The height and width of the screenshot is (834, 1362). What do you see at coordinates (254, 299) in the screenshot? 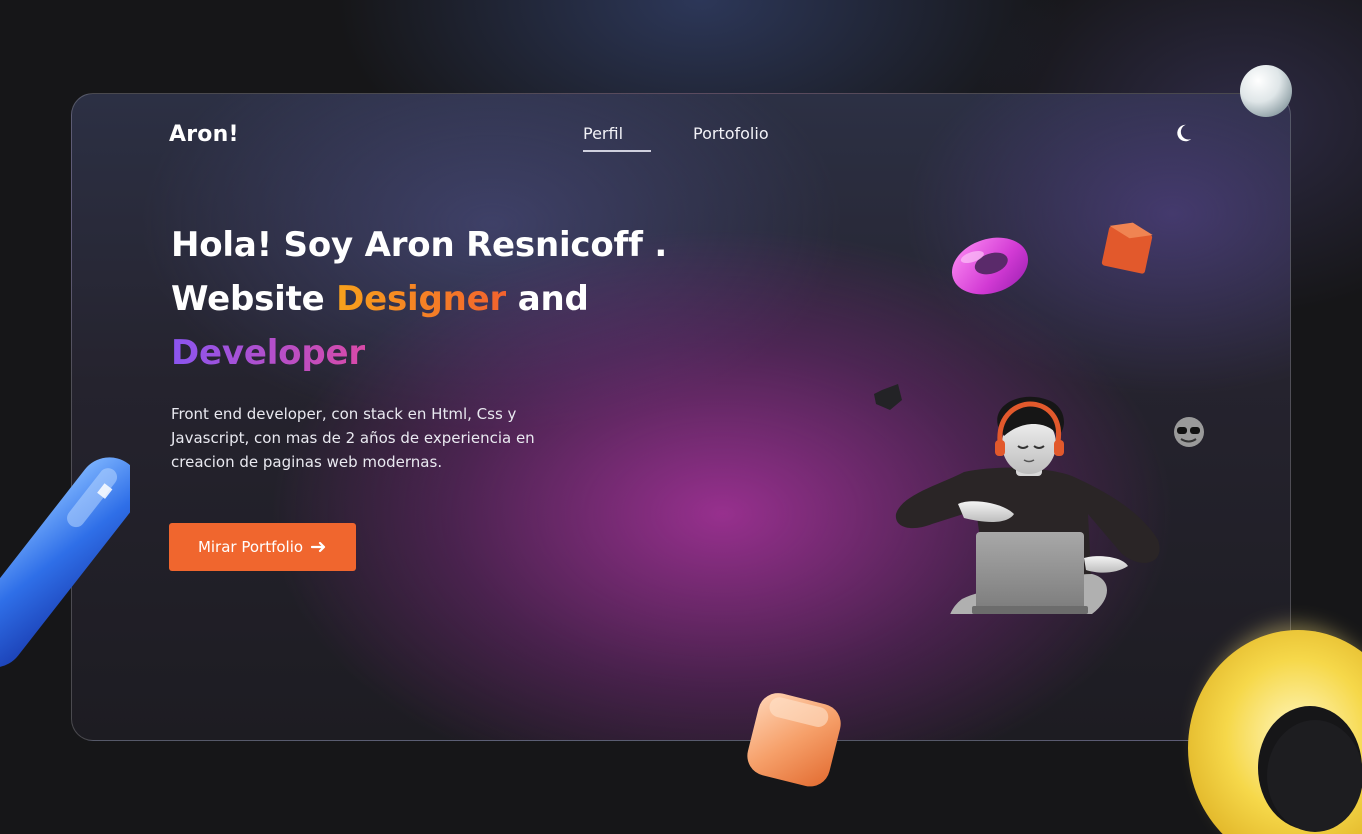
I see `hero-line-2-start: Website` at bounding box center [254, 299].